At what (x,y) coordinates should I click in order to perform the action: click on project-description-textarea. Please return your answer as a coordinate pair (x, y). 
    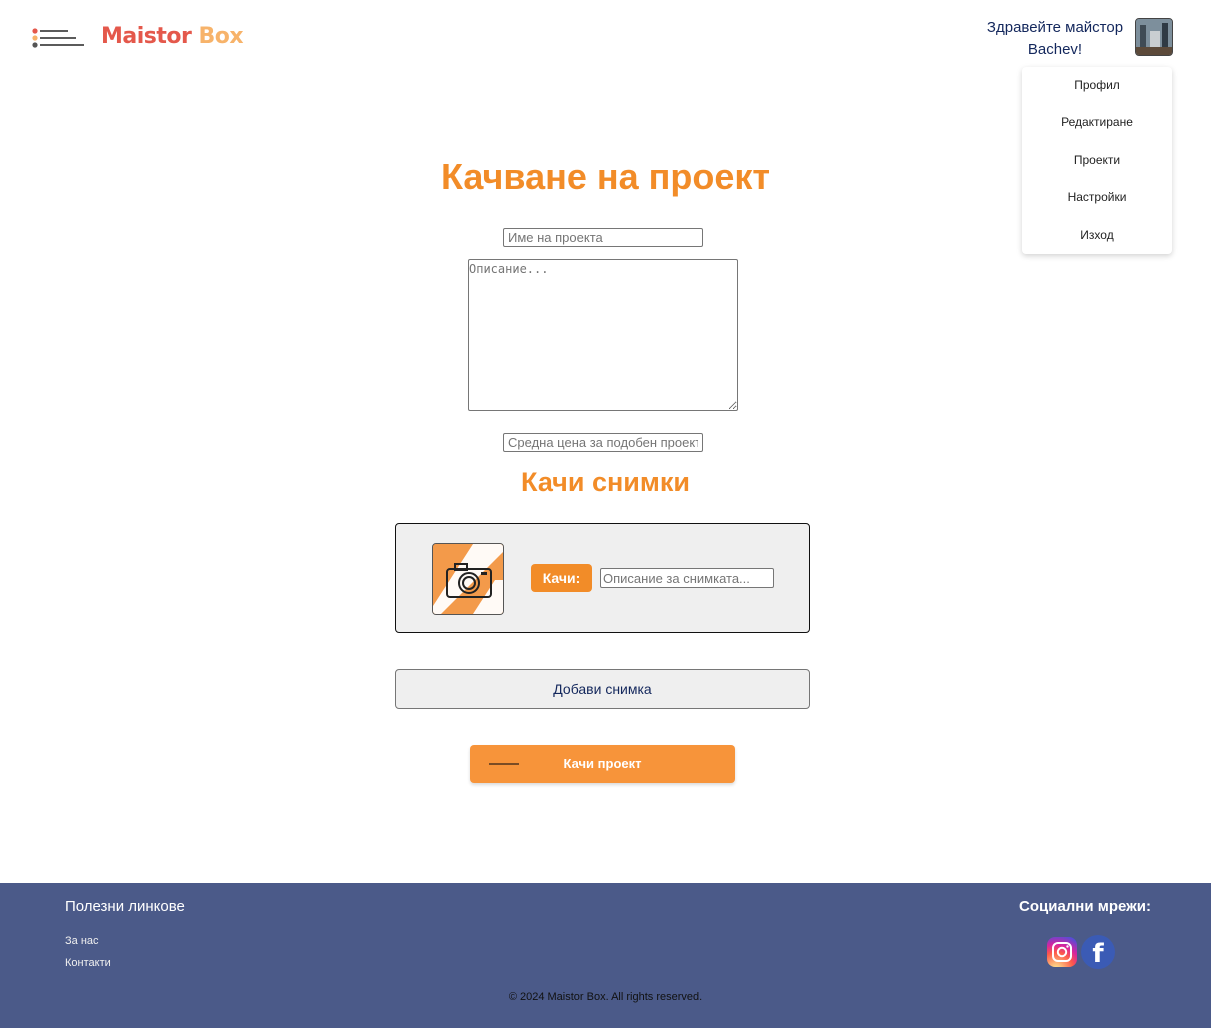
    Looking at the image, I should click on (603, 335).